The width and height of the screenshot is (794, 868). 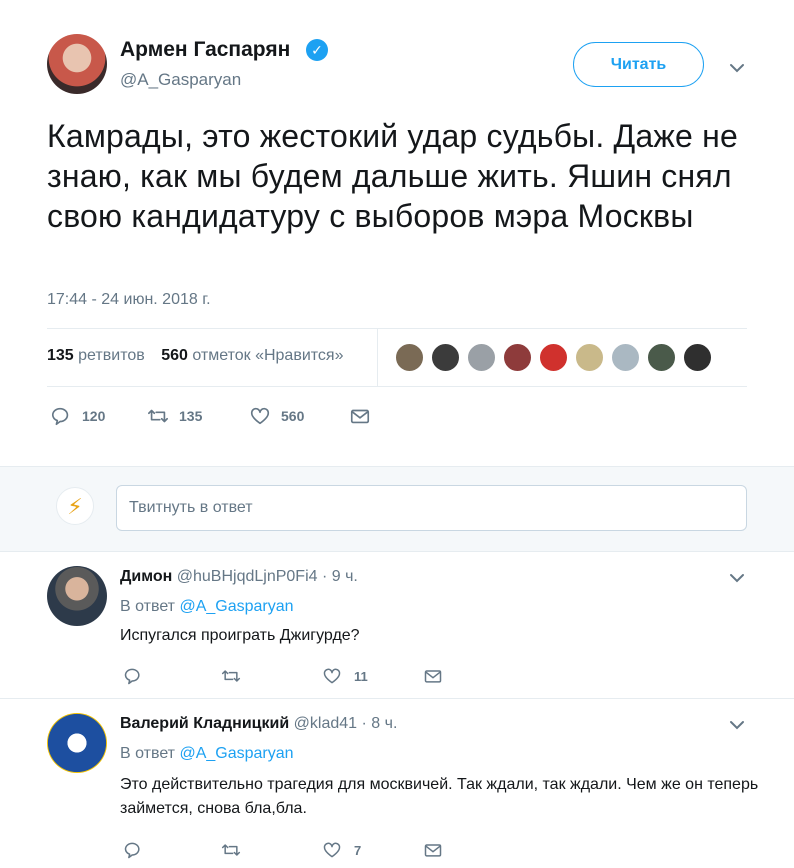 I want to click on like-count: 560, so click(x=293, y=416).